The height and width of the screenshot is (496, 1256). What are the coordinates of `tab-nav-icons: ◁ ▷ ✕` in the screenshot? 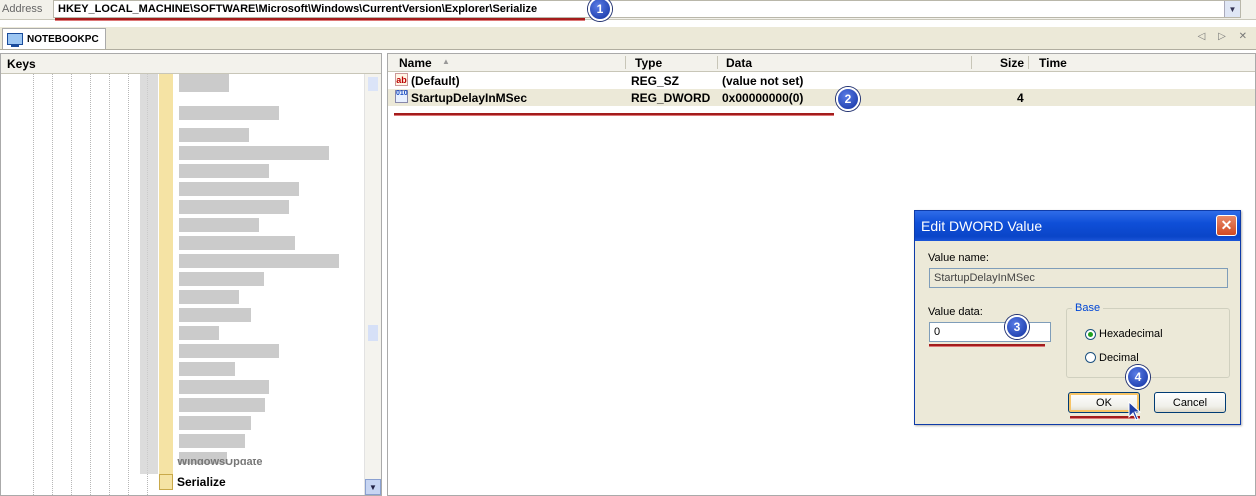 It's located at (1225, 36).